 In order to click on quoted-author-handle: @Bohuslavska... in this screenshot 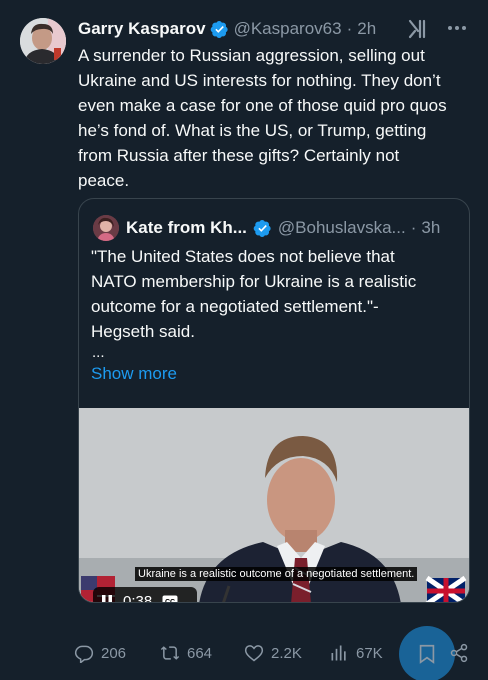, I will do `click(342, 228)`.